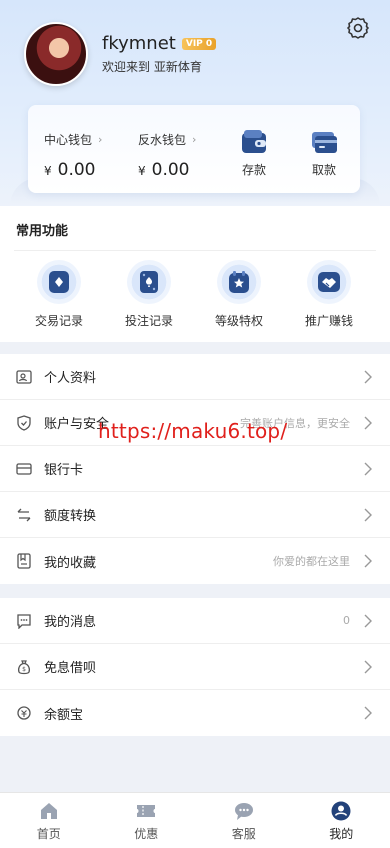 The width and height of the screenshot is (390, 848). I want to click on username: fkymnet, so click(139, 43).